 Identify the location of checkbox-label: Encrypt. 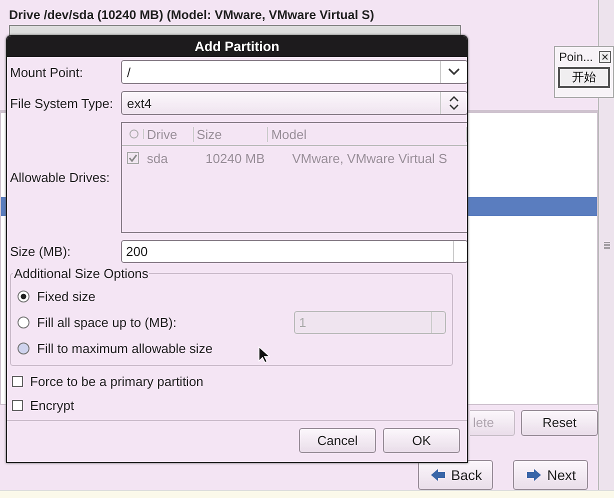
(52, 405).